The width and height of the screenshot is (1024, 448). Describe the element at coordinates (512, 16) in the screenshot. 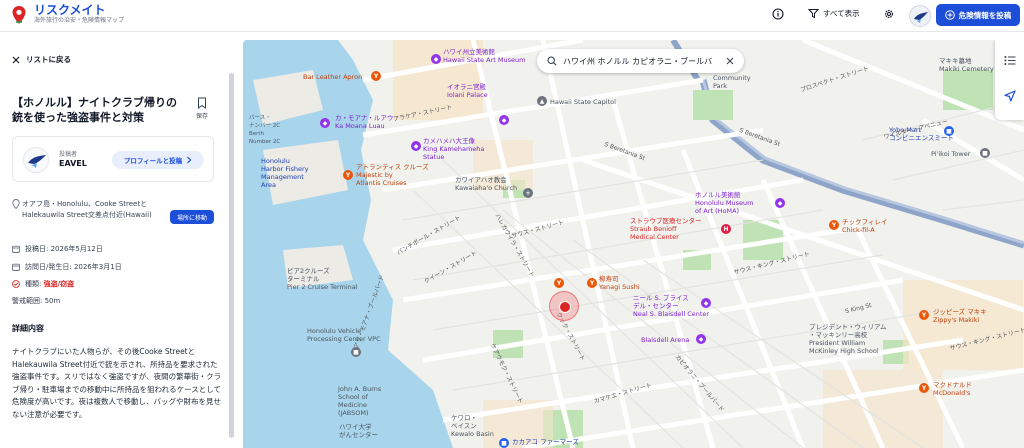

I see `top-header: リスクメイト 海外旅行の治安・危険情報マップ すべて表示 危険情報を投稿` at that location.